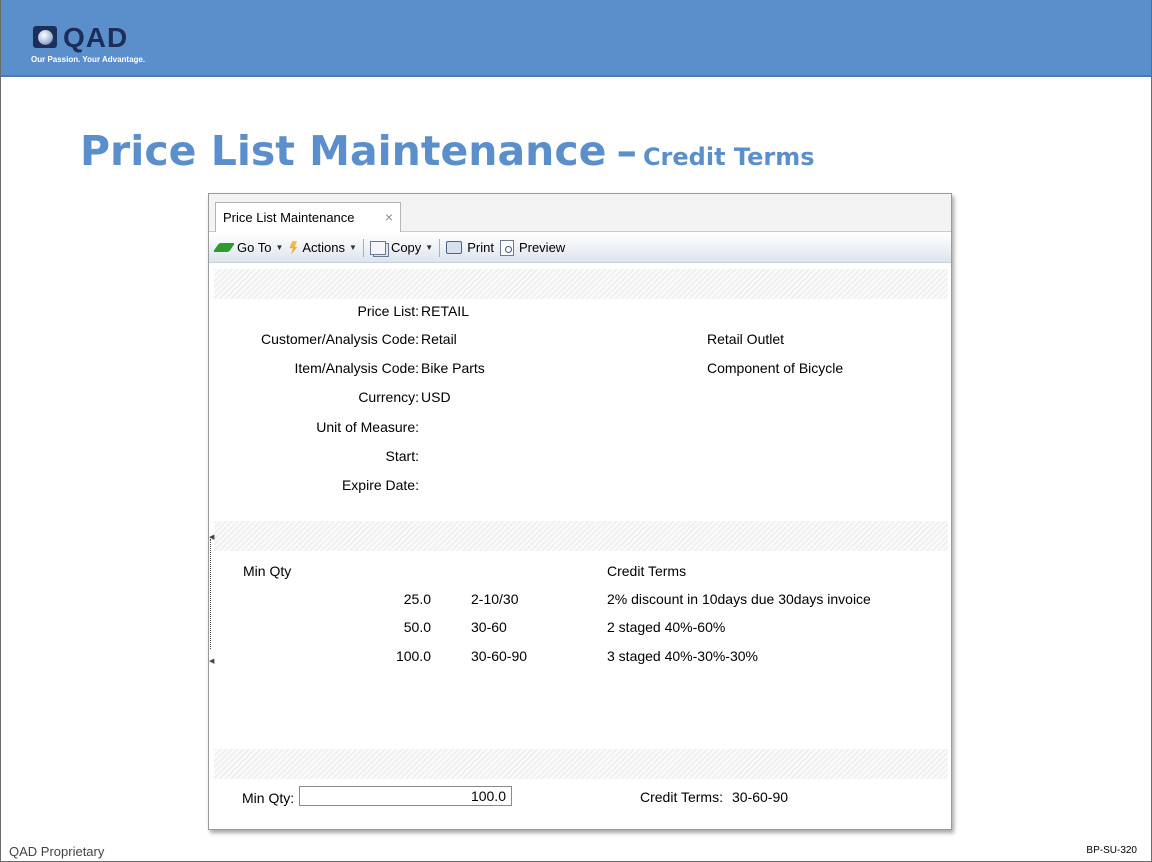 The width and height of the screenshot is (1152, 862). What do you see at coordinates (406, 247) in the screenshot?
I see `copy-label: Copy` at bounding box center [406, 247].